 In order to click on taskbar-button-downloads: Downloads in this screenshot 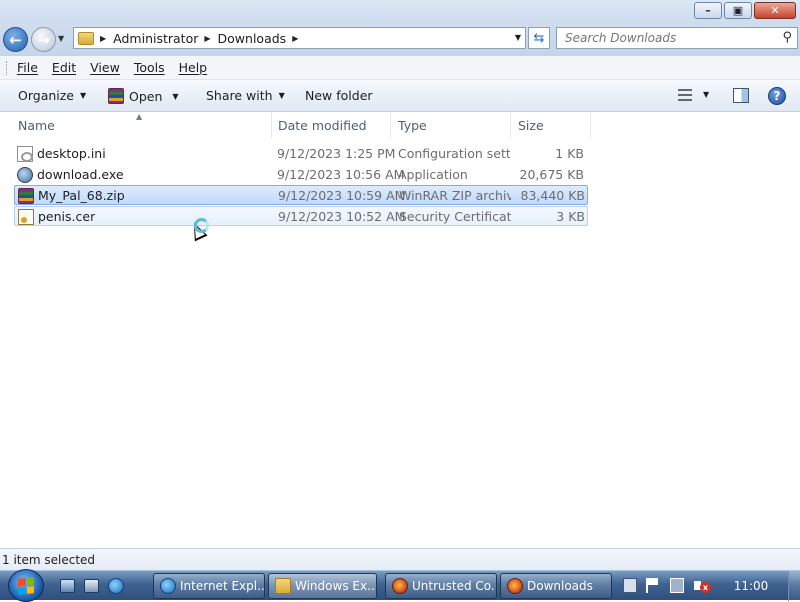, I will do `click(556, 586)`.